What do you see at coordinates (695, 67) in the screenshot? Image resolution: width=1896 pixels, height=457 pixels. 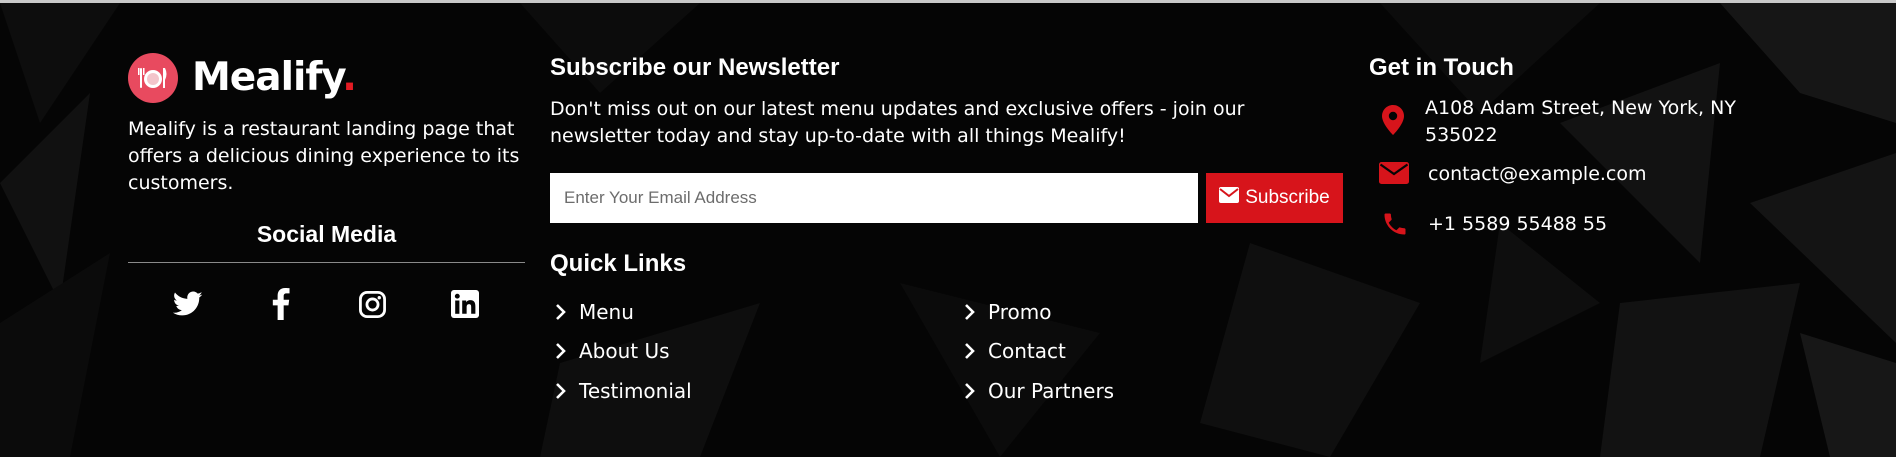 I see `newsletter-title: Subscribe our Newsletter` at bounding box center [695, 67].